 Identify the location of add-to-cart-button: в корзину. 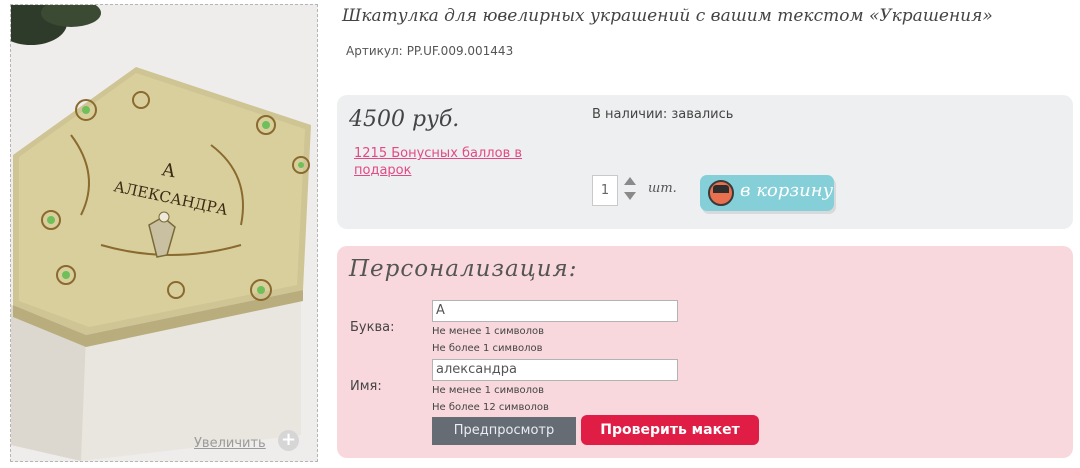
(767, 193).